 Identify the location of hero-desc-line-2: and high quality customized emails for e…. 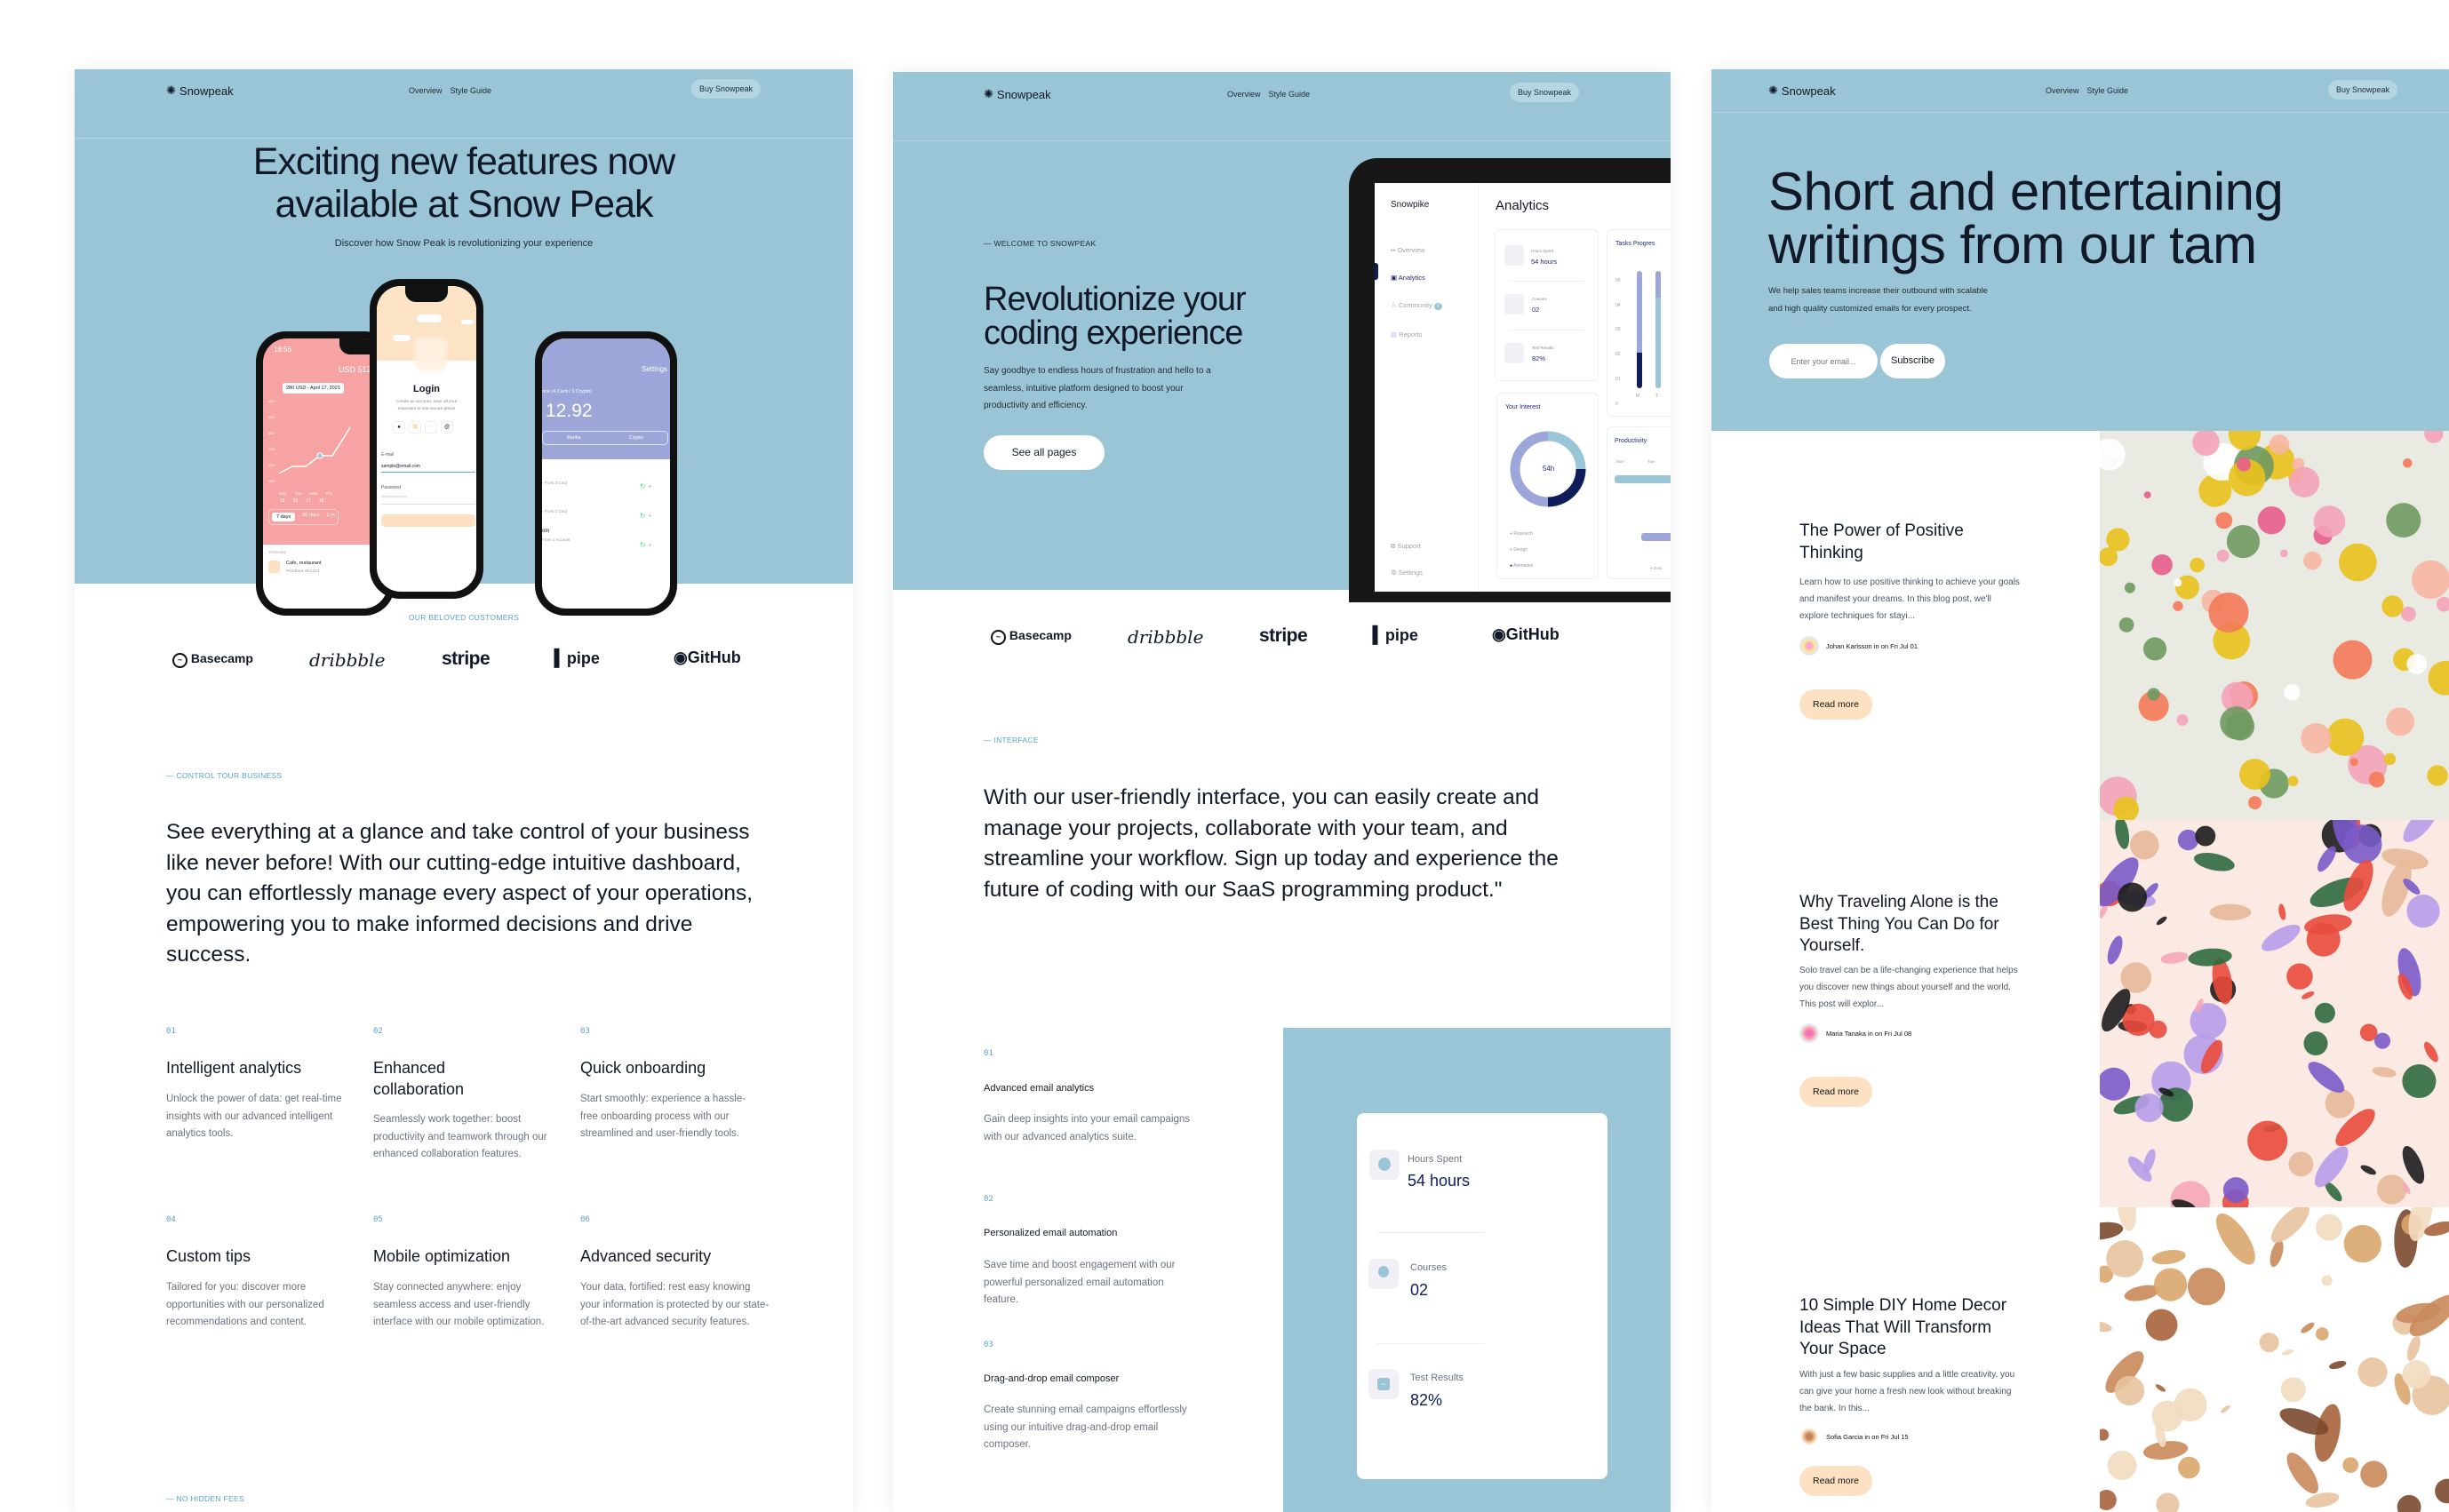
(1870, 309).